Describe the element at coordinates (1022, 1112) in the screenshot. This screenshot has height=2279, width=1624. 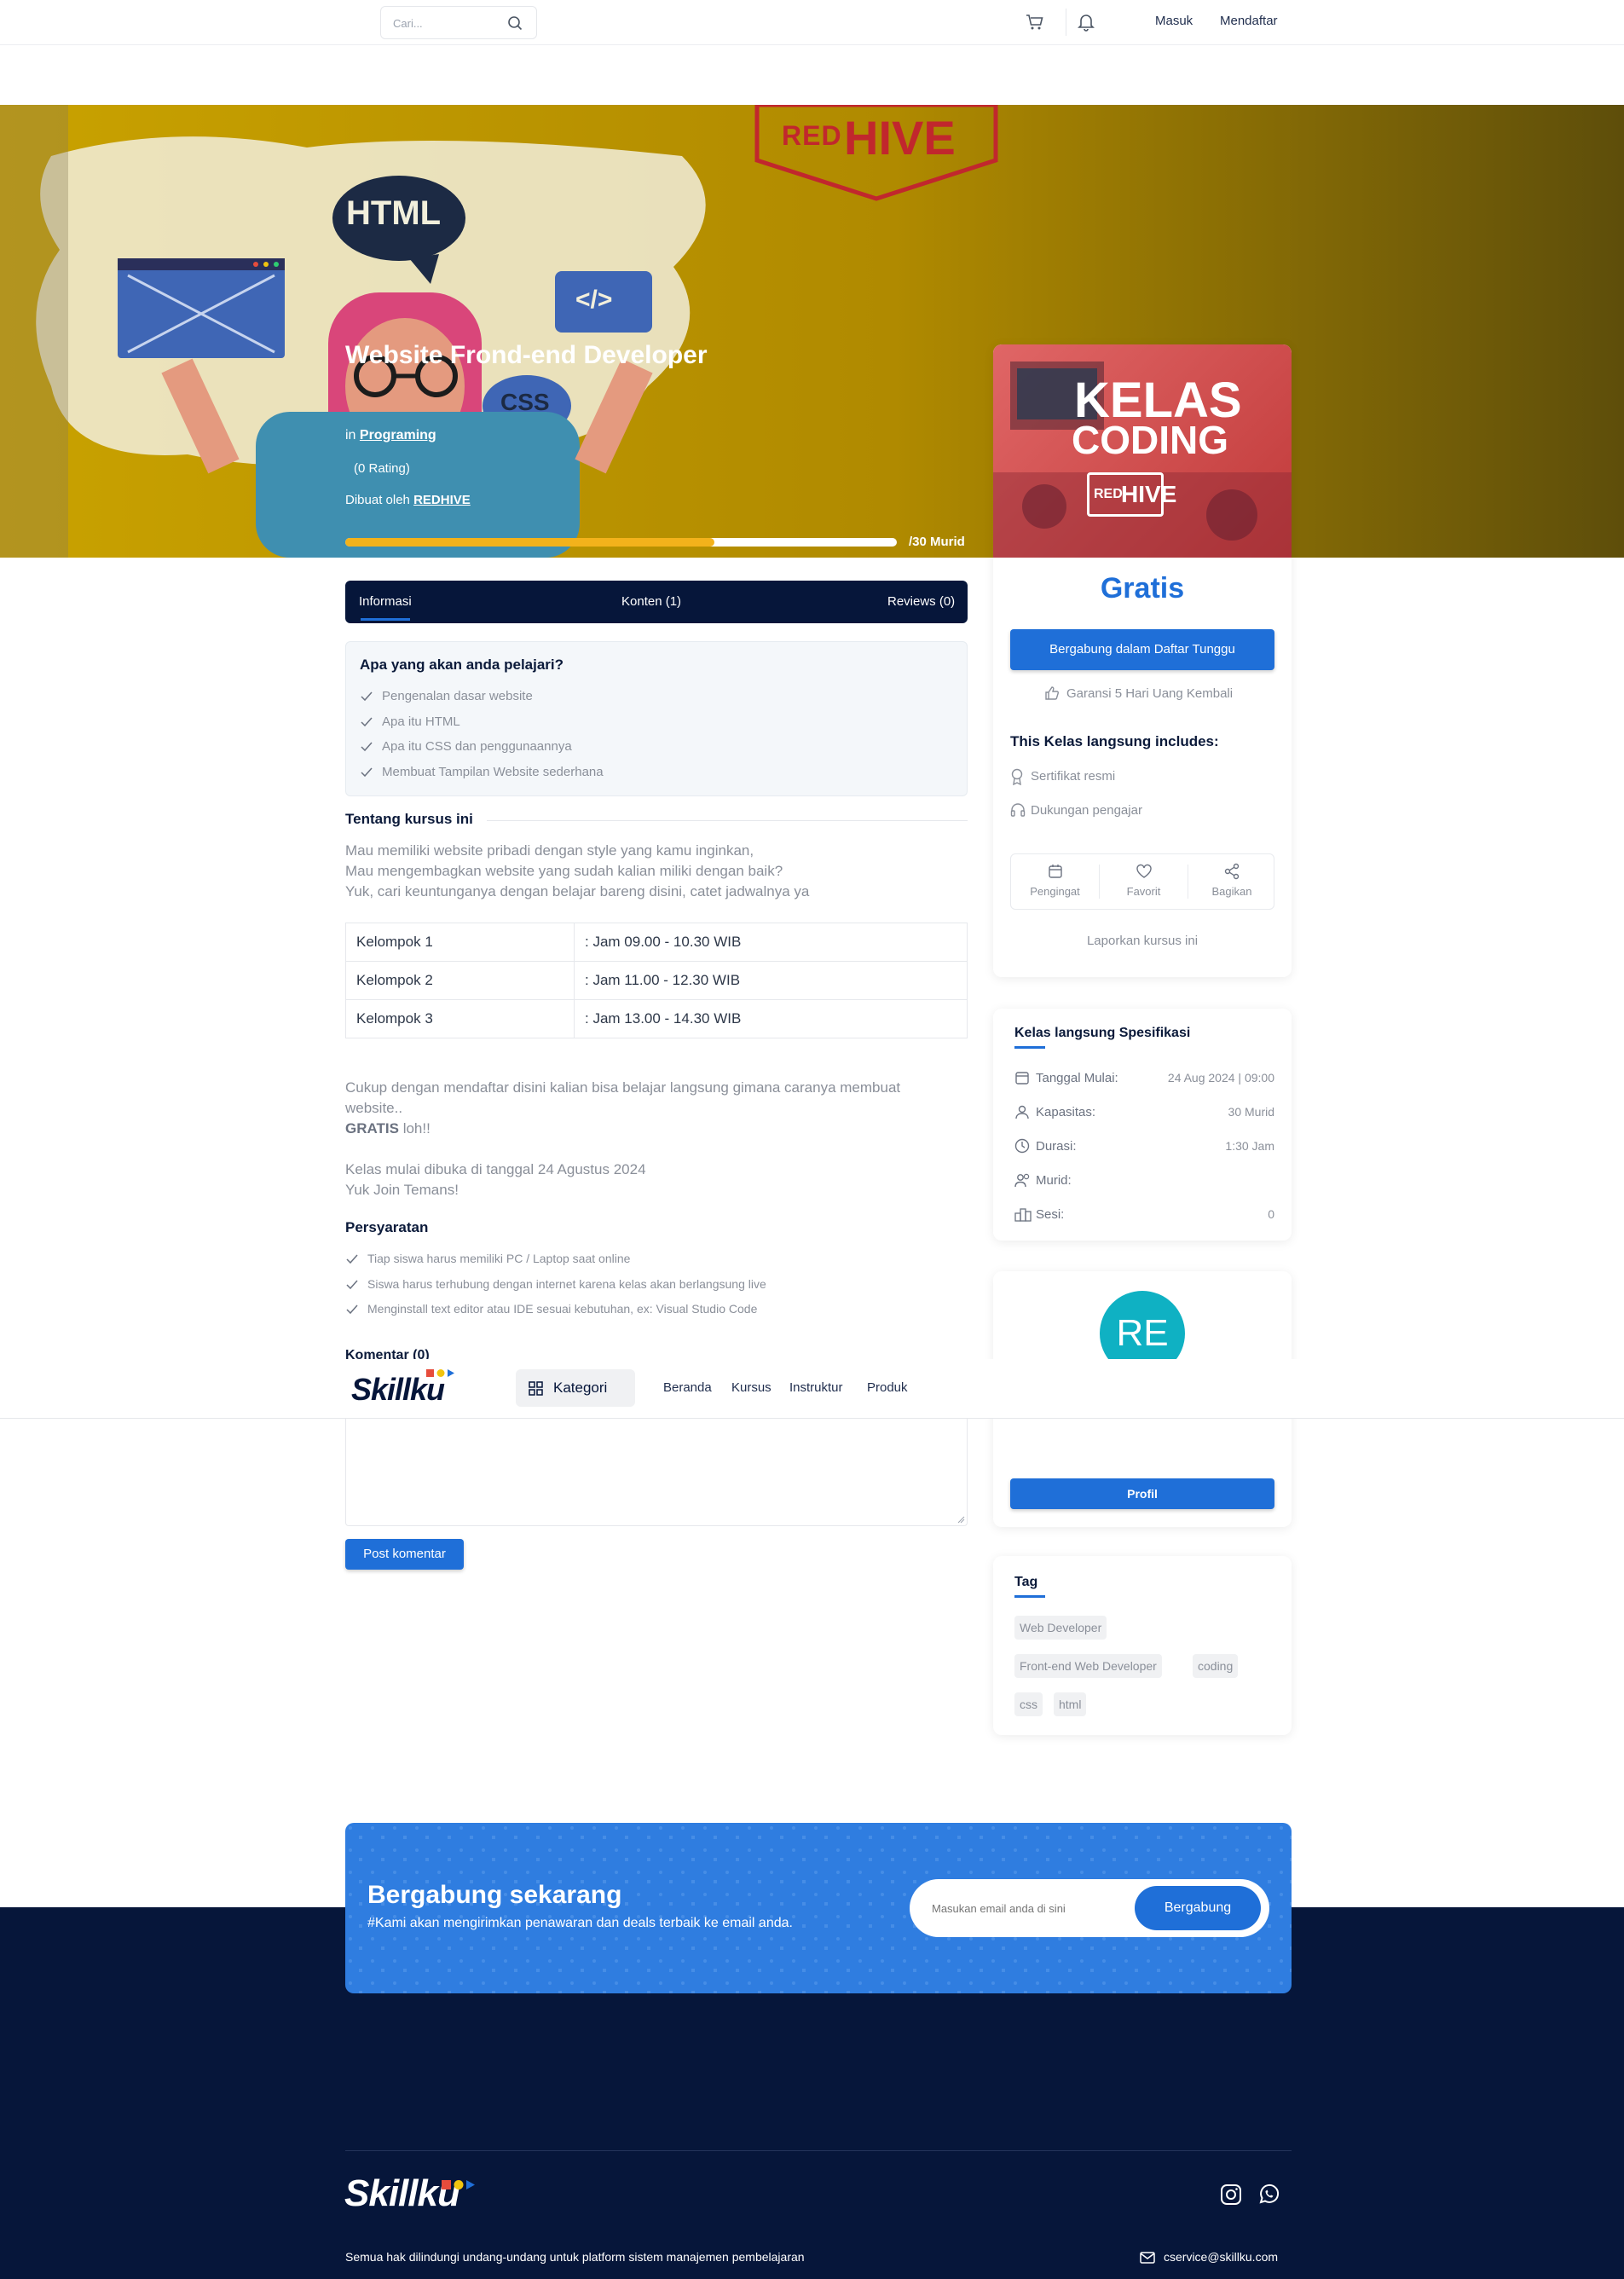
I see `user-icon` at that location.